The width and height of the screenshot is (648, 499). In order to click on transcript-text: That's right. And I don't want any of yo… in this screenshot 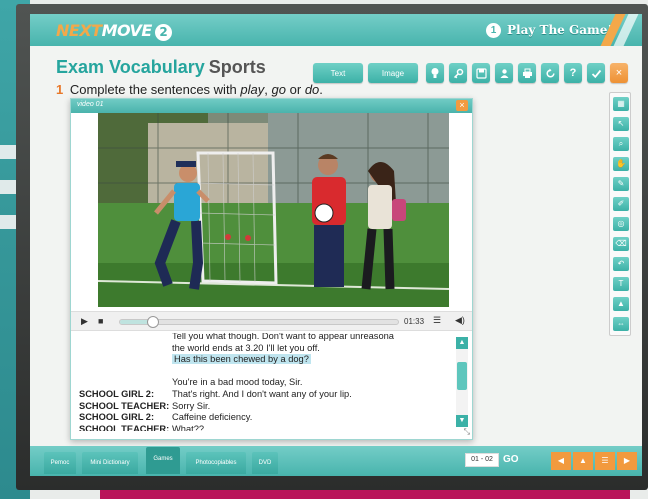, I will do `click(262, 394)`.